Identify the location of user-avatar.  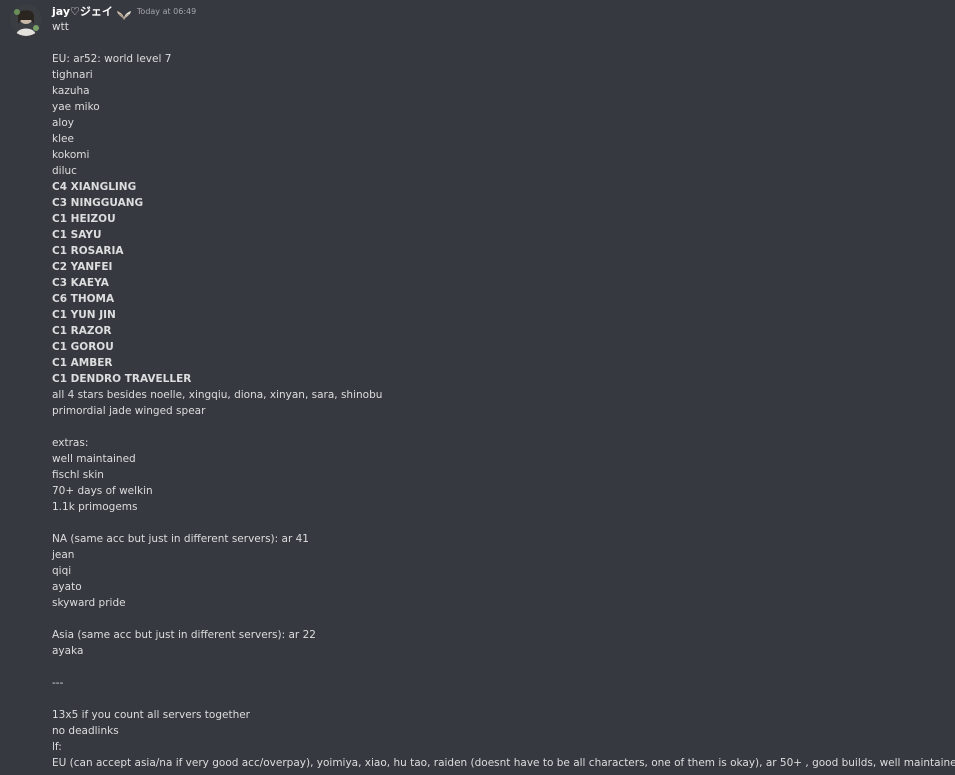
(26, 20).